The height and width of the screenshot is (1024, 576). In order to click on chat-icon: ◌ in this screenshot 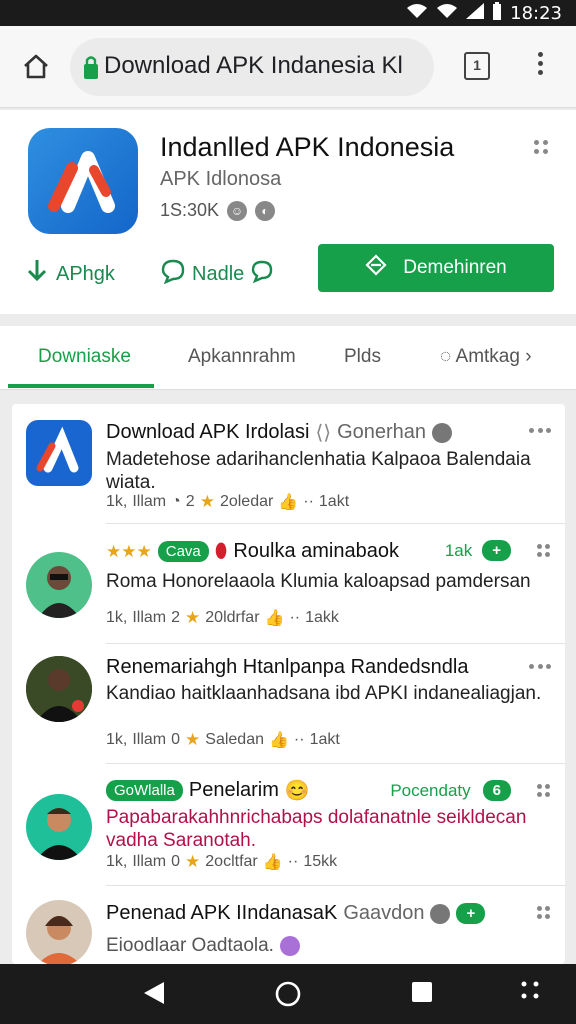, I will do `click(446, 356)`.